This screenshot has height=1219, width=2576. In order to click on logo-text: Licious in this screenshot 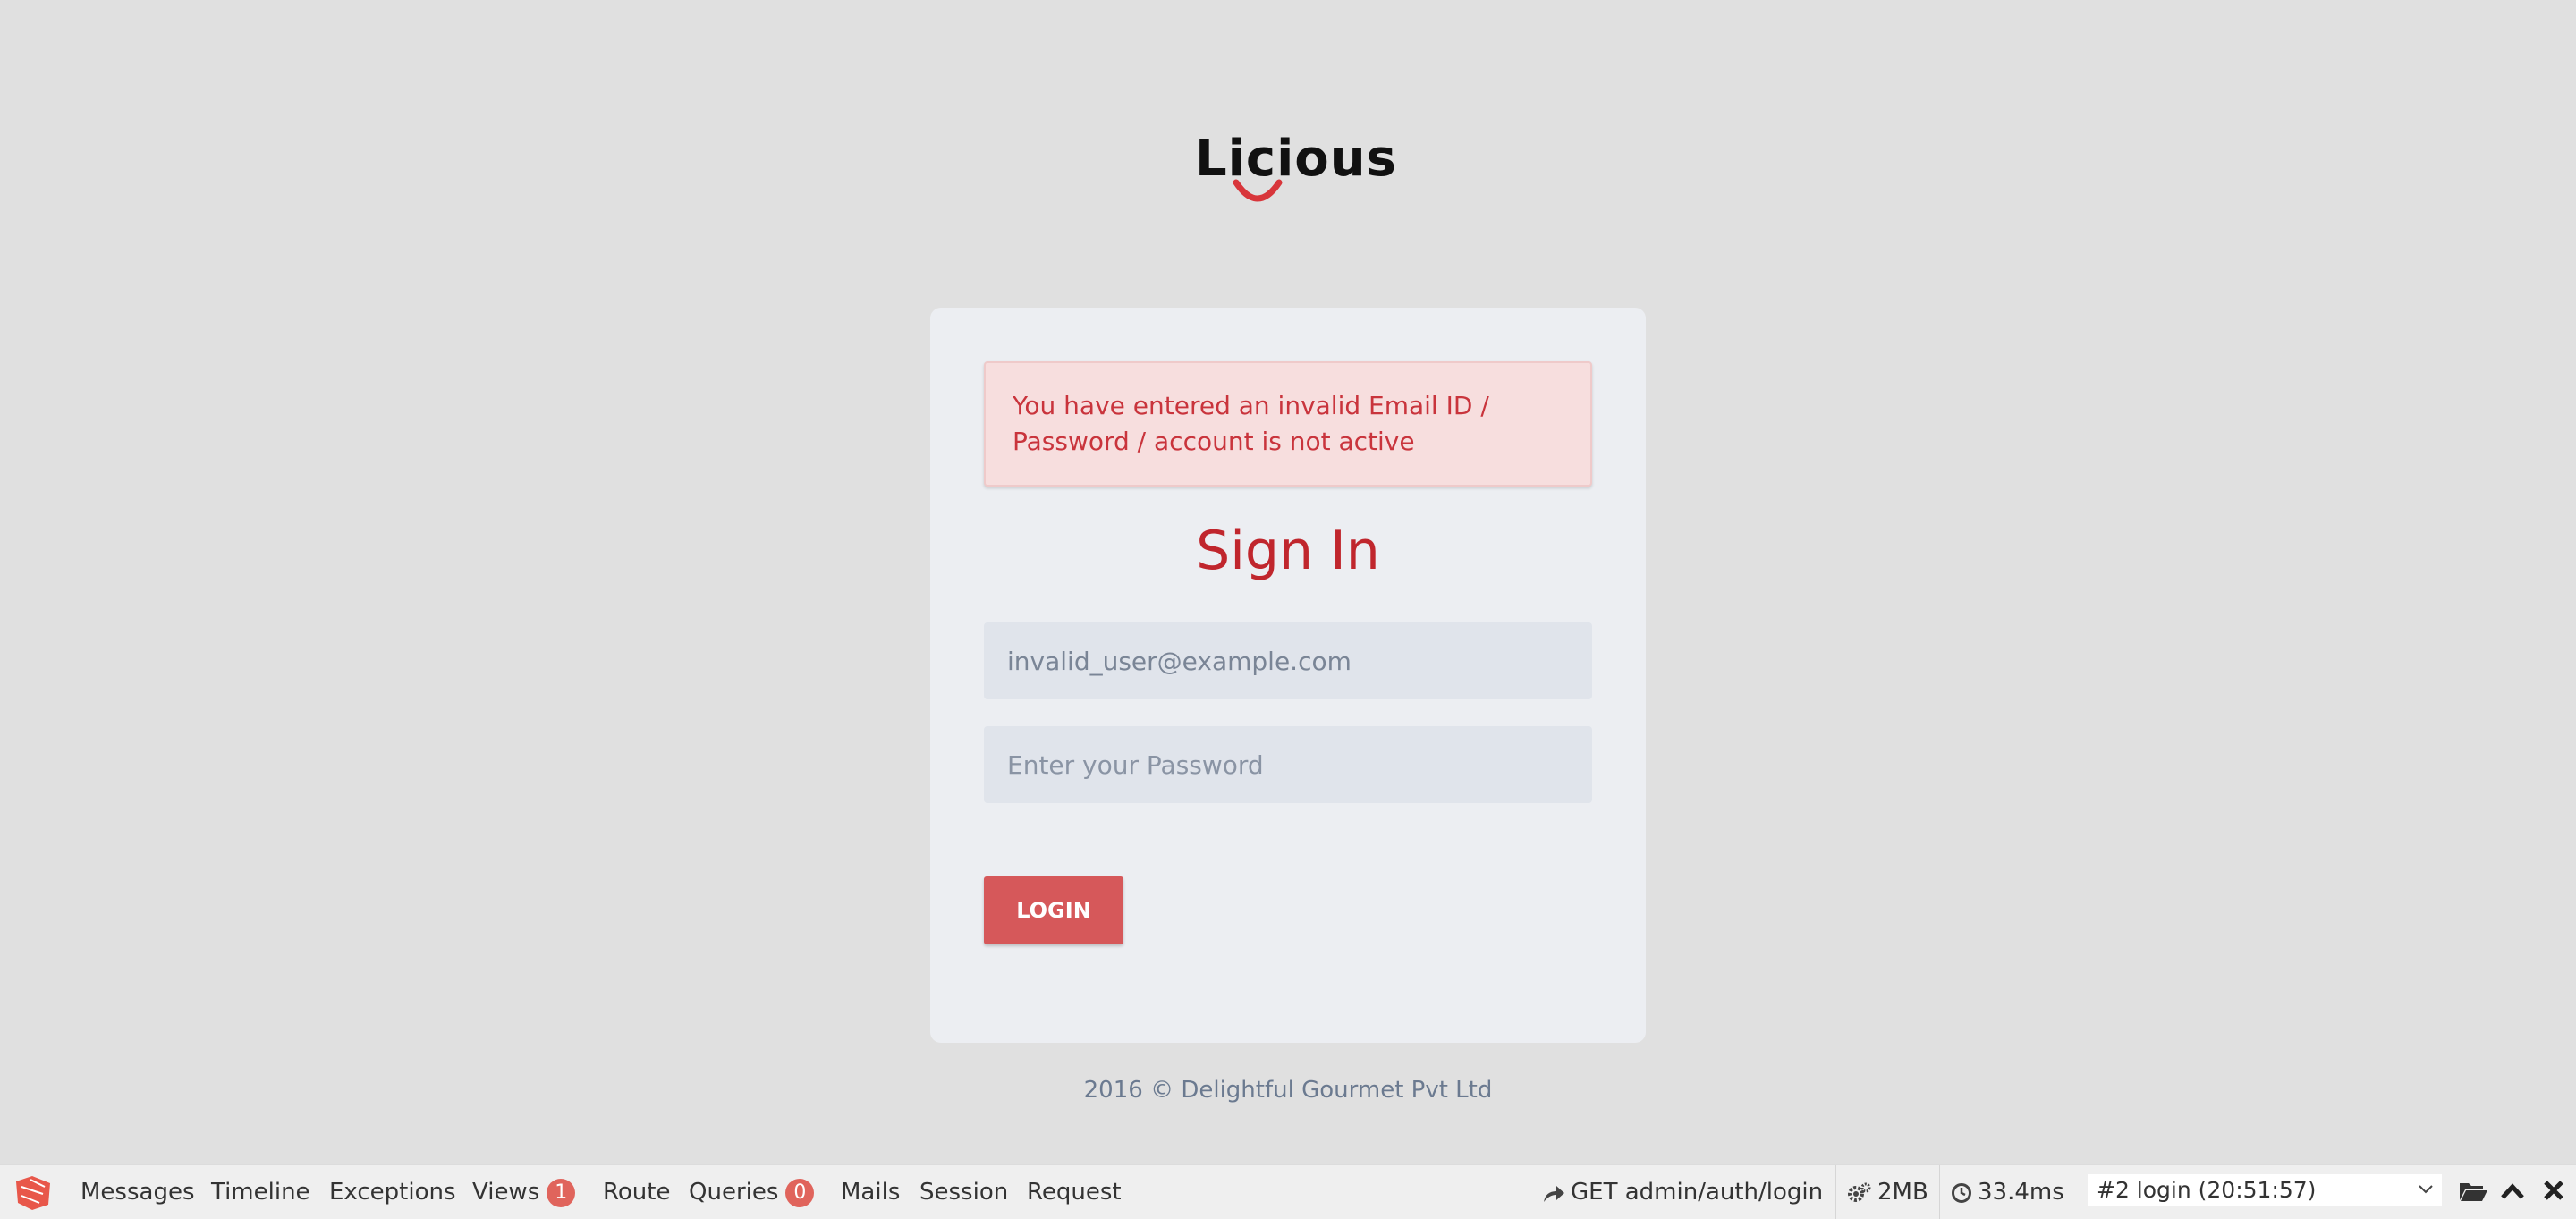, I will do `click(1296, 159)`.